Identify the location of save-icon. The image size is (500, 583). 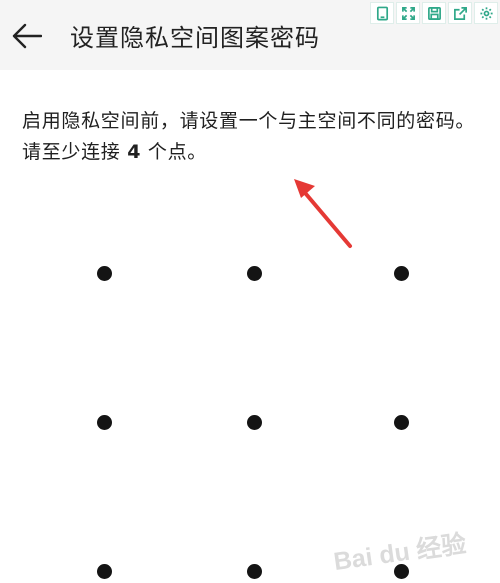
(434, 13).